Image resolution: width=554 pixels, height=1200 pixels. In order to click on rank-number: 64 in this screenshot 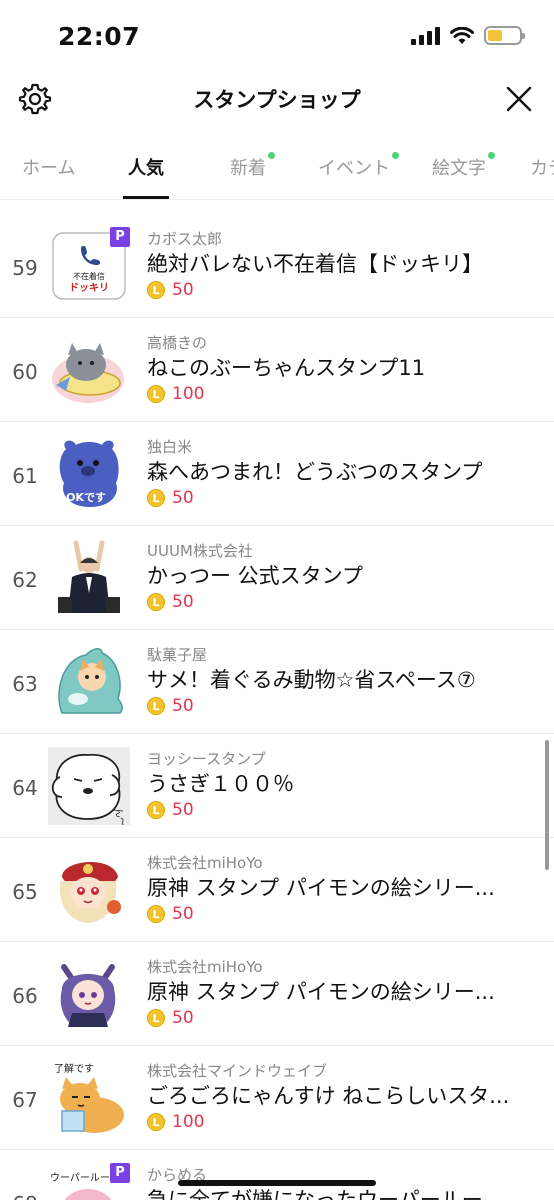, I will do `click(25, 788)`.